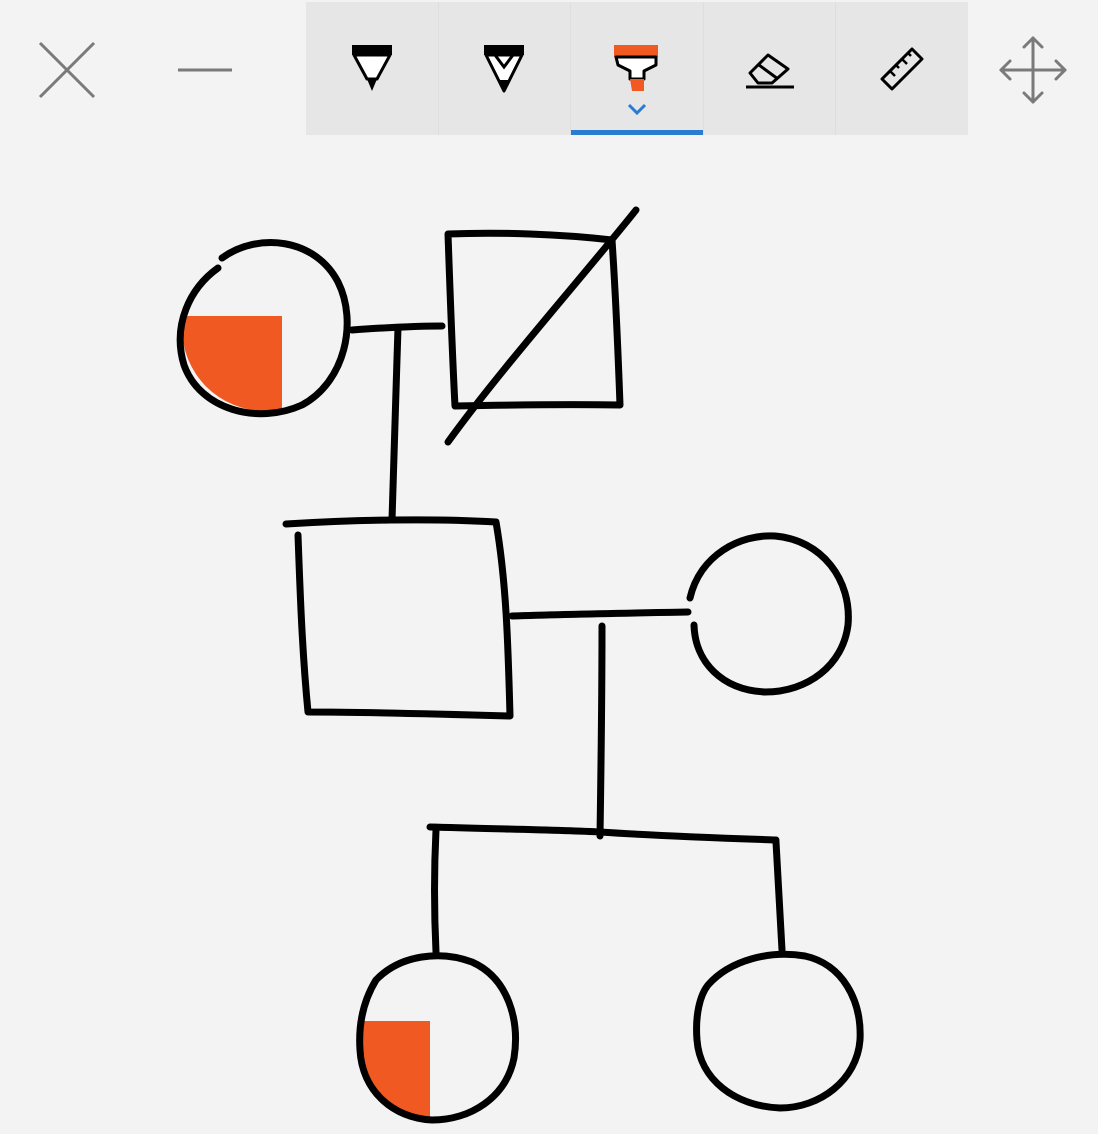  I want to click on ink-toolbar, so click(637, 68).